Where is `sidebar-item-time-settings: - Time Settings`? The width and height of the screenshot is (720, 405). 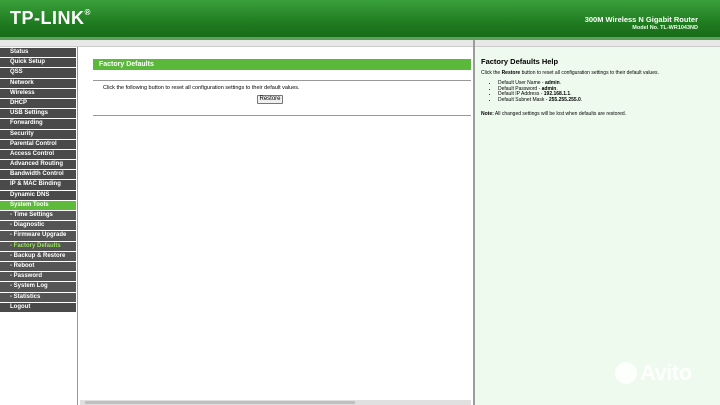
sidebar-item-time-settings: - Time Settings is located at coordinates (38, 216).